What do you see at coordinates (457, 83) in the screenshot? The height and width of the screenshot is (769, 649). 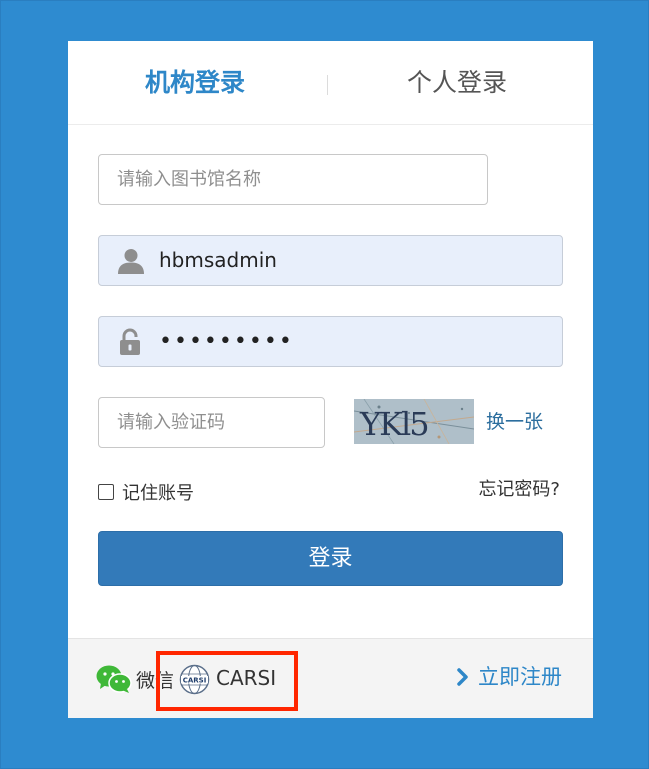 I see `tab-personal-login: 个人登录` at bounding box center [457, 83].